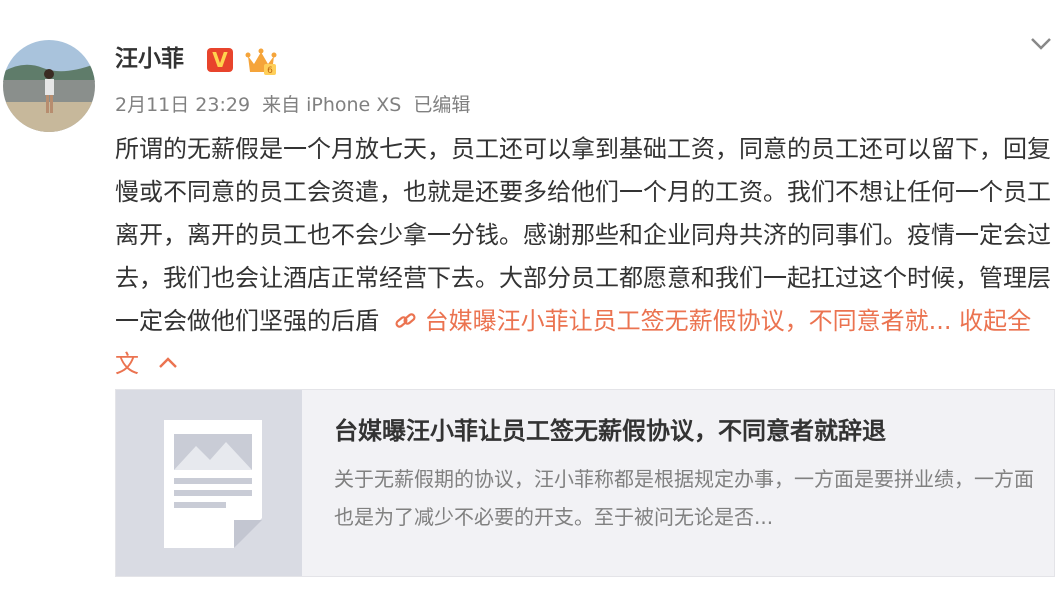  I want to click on link-icon, so click(405, 320).